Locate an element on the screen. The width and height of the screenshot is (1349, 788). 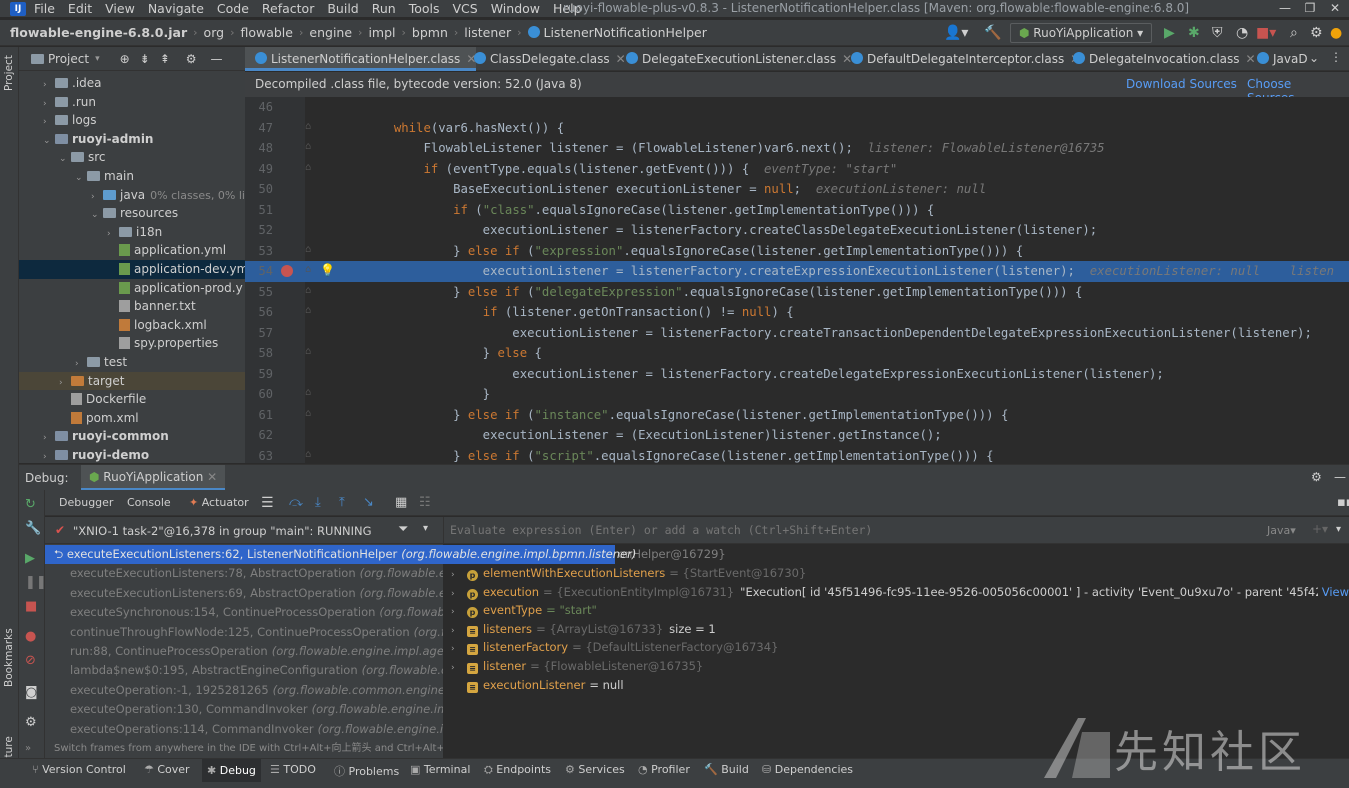
bookmarks-tool-button: Bookmarks is located at coordinates (9, 657).